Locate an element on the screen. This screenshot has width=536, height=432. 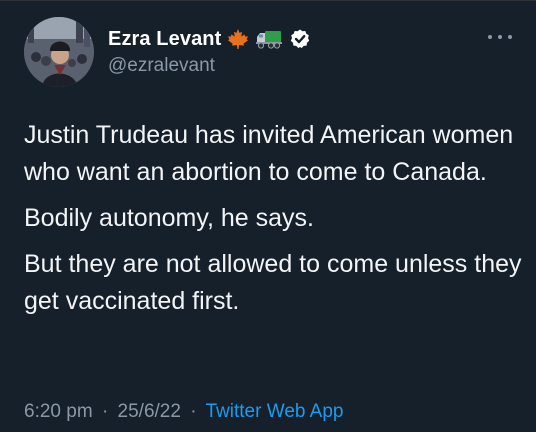
truck-icon is located at coordinates (269, 39).